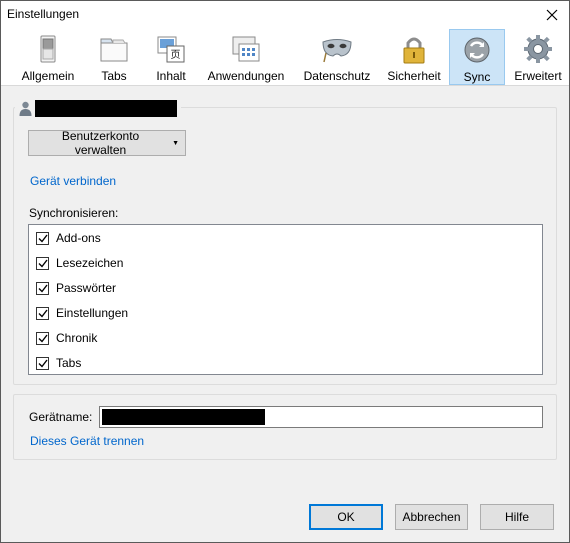 Image resolution: width=570 pixels, height=543 pixels. I want to click on redacted-account-name, so click(106, 108).